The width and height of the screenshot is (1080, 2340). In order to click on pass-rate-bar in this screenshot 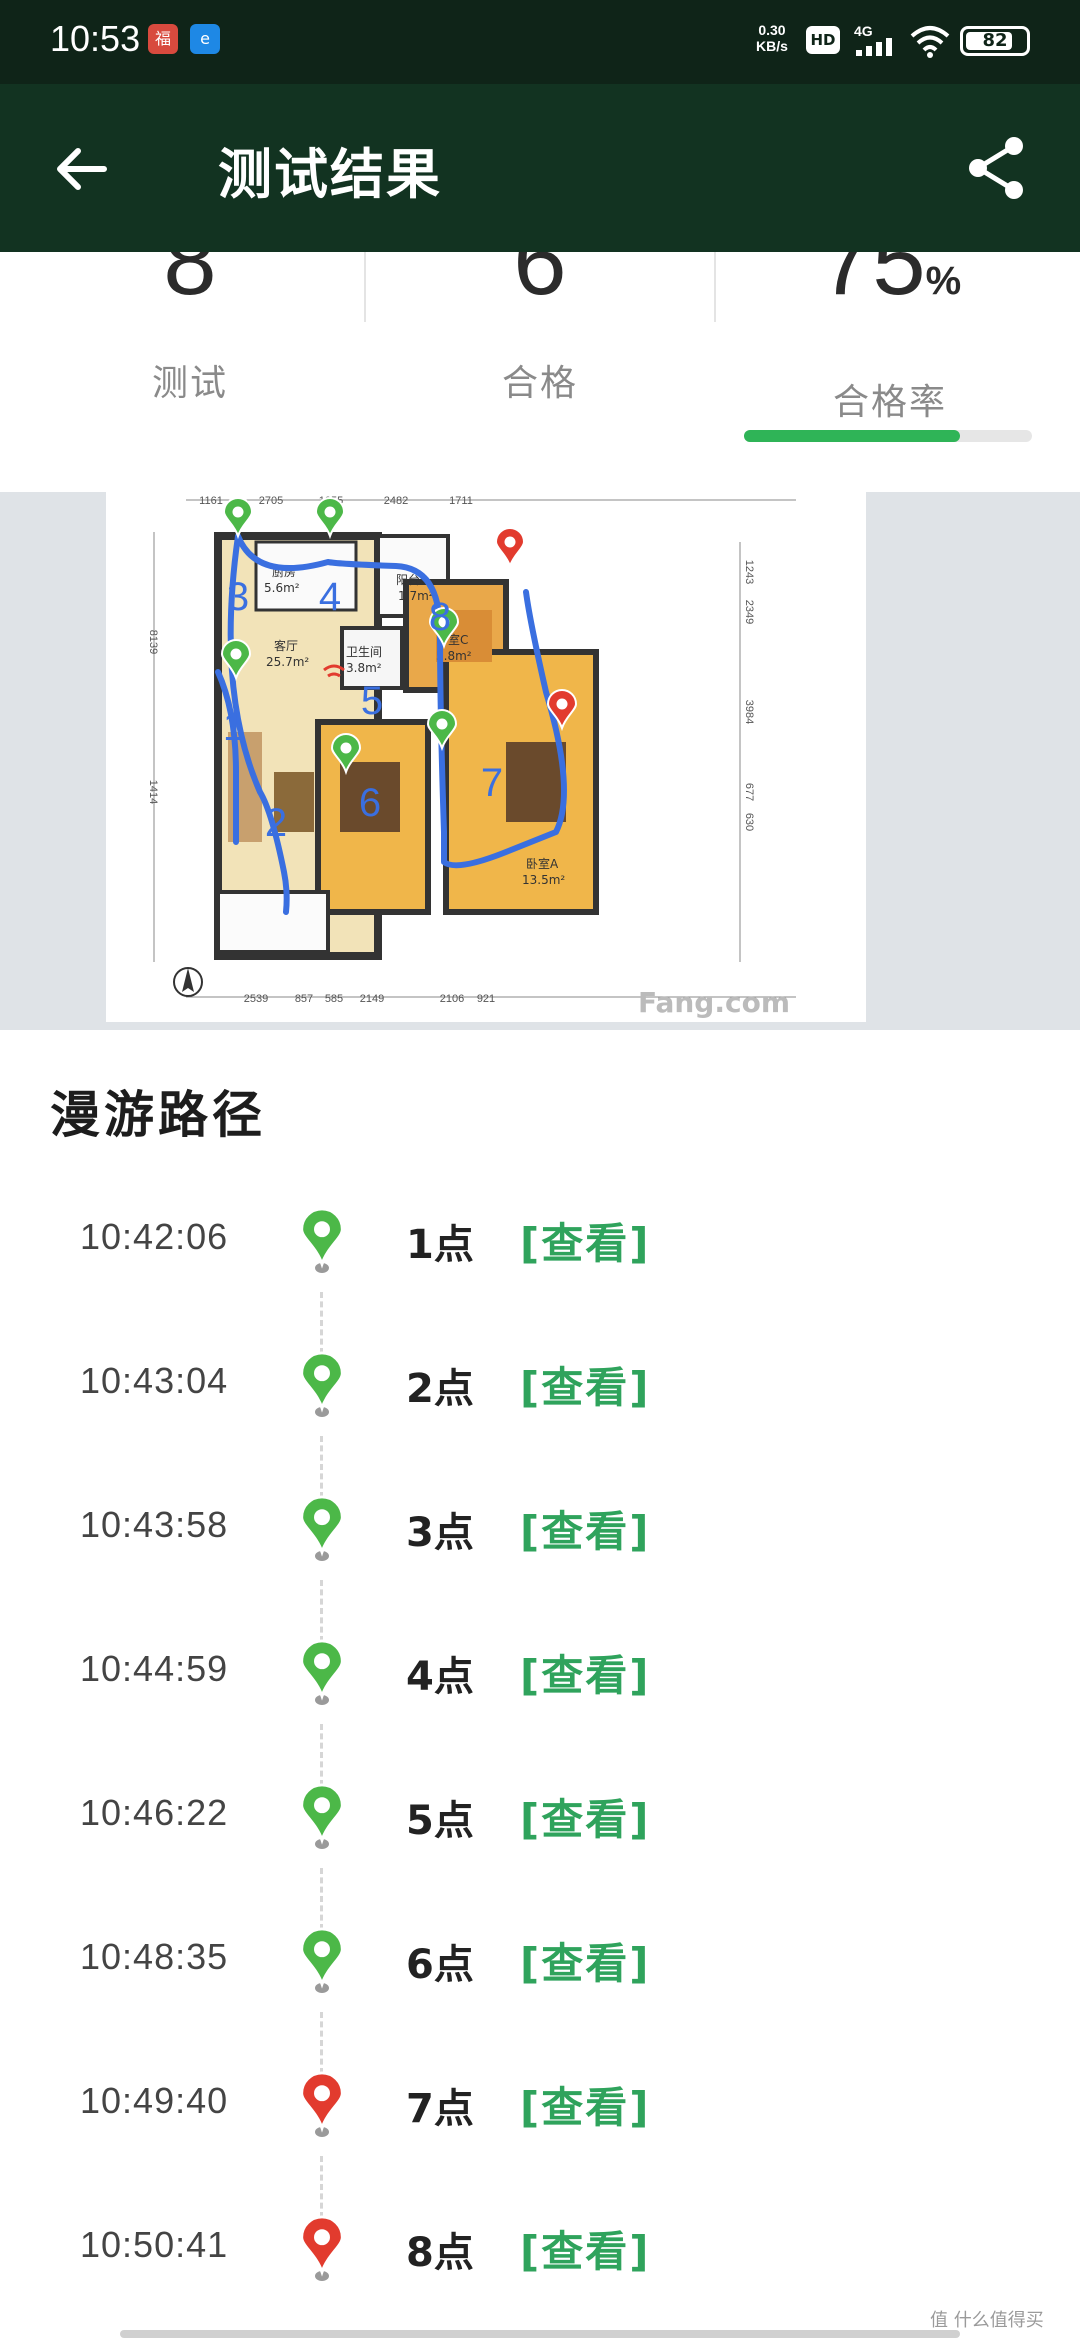, I will do `click(888, 436)`.